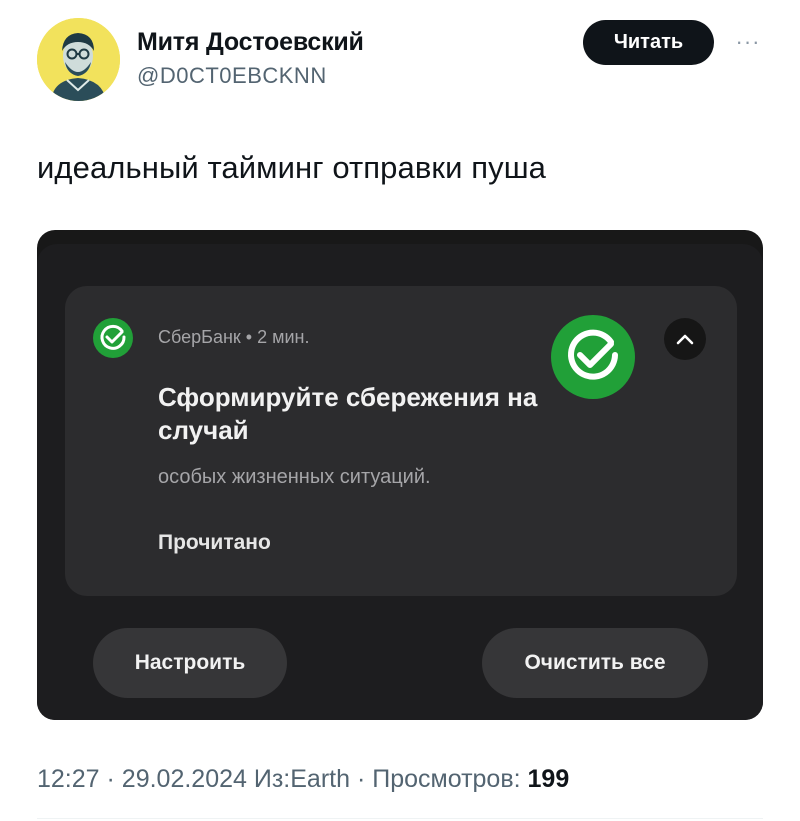 The image size is (800, 821). I want to click on author-display-name: Митя Достоевский, so click(250, 42).